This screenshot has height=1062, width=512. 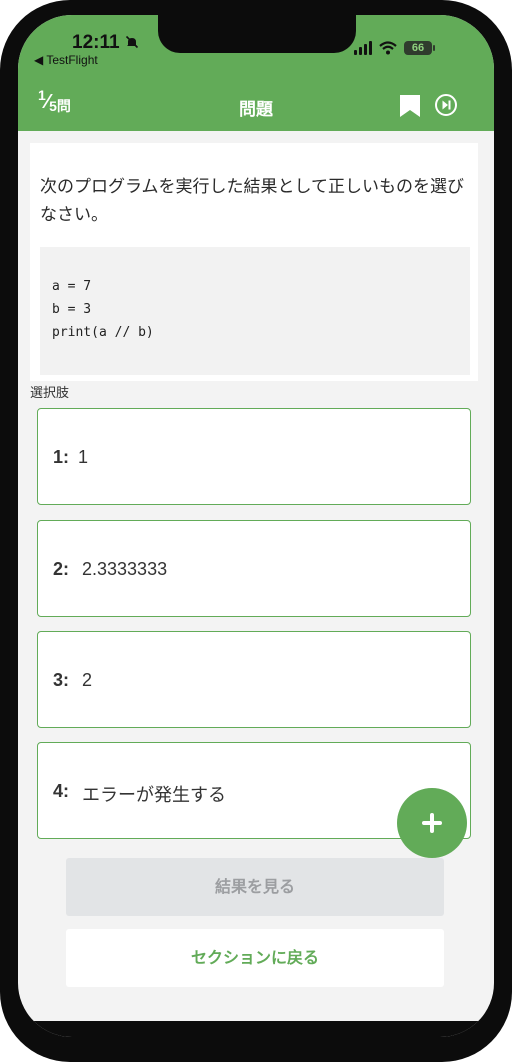 What do you see at coordinates (257, 34) in the screenshot?
I see `notch` at bounding box center [257, 34].